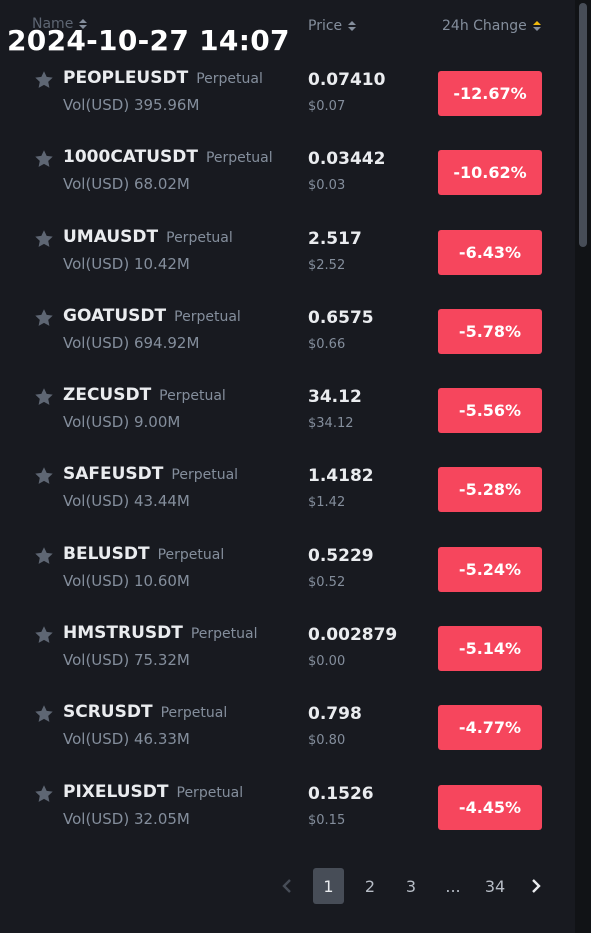 The image size is (591, 933). What do you see at coordinates (327, 582) in the screenshot?
I see `usd-price: $0.52` at bounding box center [327, 582].